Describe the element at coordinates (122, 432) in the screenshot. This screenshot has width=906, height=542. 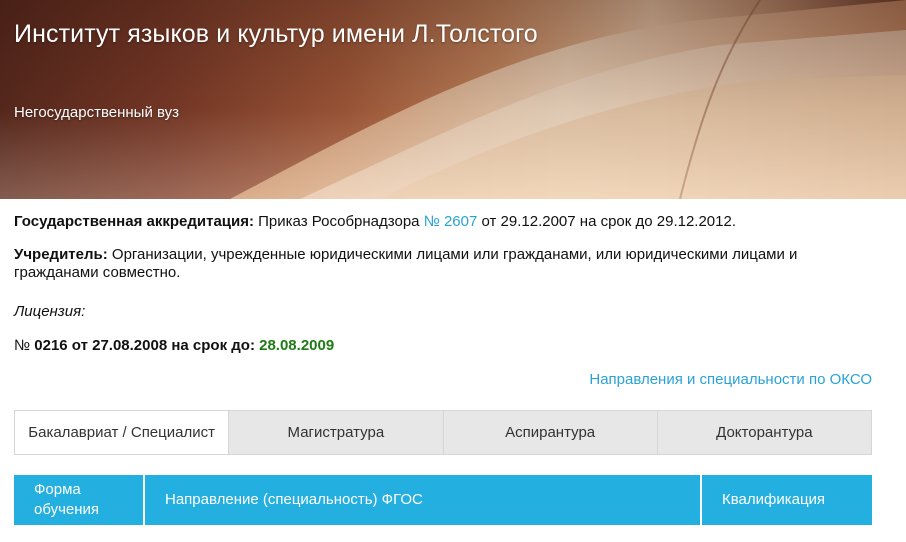
I see `tab-bachelor-specialist: Бакалавриат / Специалист` at that location.